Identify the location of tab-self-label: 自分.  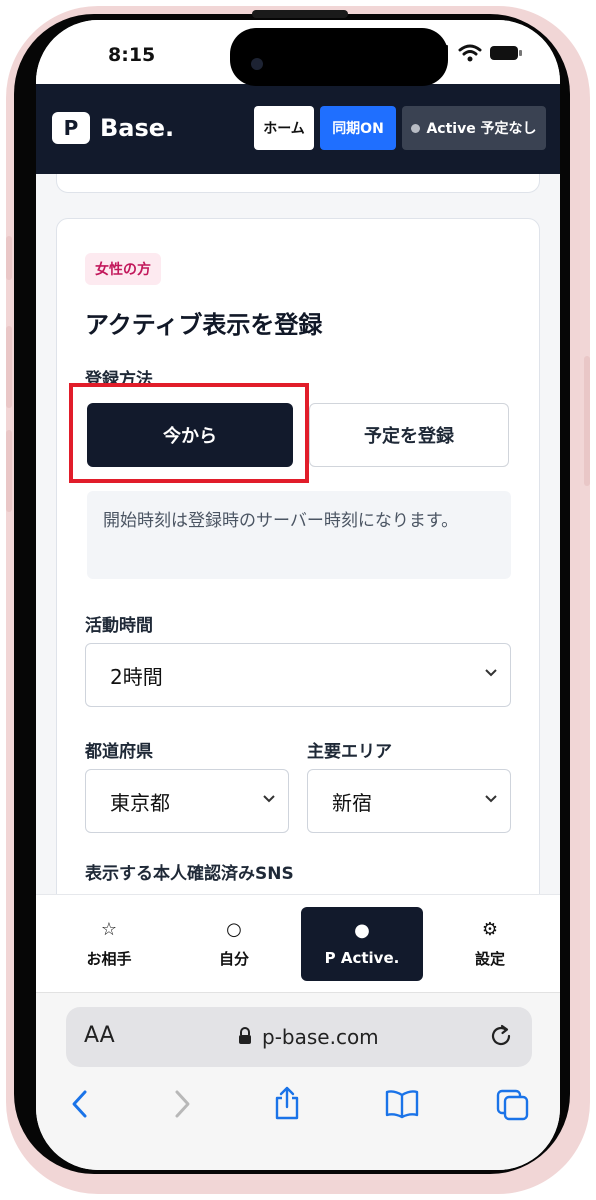
(233, 958).